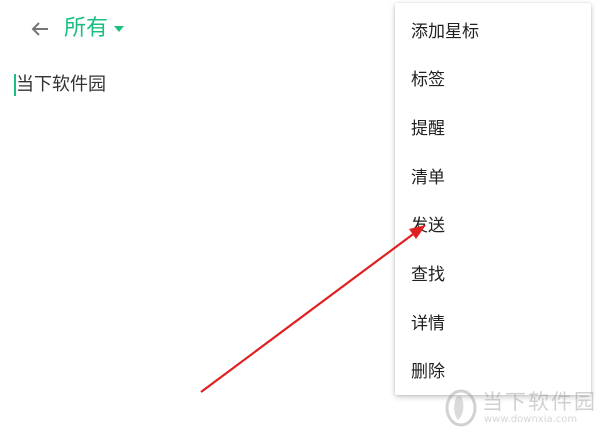 This screenshot has height=442, width=600. What do you see at coordinates (428, 128) in the screenshot?
I see `menu-item-label: 提醒` at bounding box center [428, 128].